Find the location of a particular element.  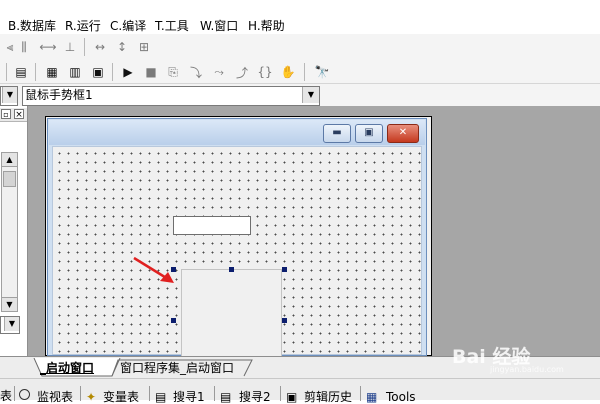

step-over-icon: ⤳ is located at coordinates (219, 72).